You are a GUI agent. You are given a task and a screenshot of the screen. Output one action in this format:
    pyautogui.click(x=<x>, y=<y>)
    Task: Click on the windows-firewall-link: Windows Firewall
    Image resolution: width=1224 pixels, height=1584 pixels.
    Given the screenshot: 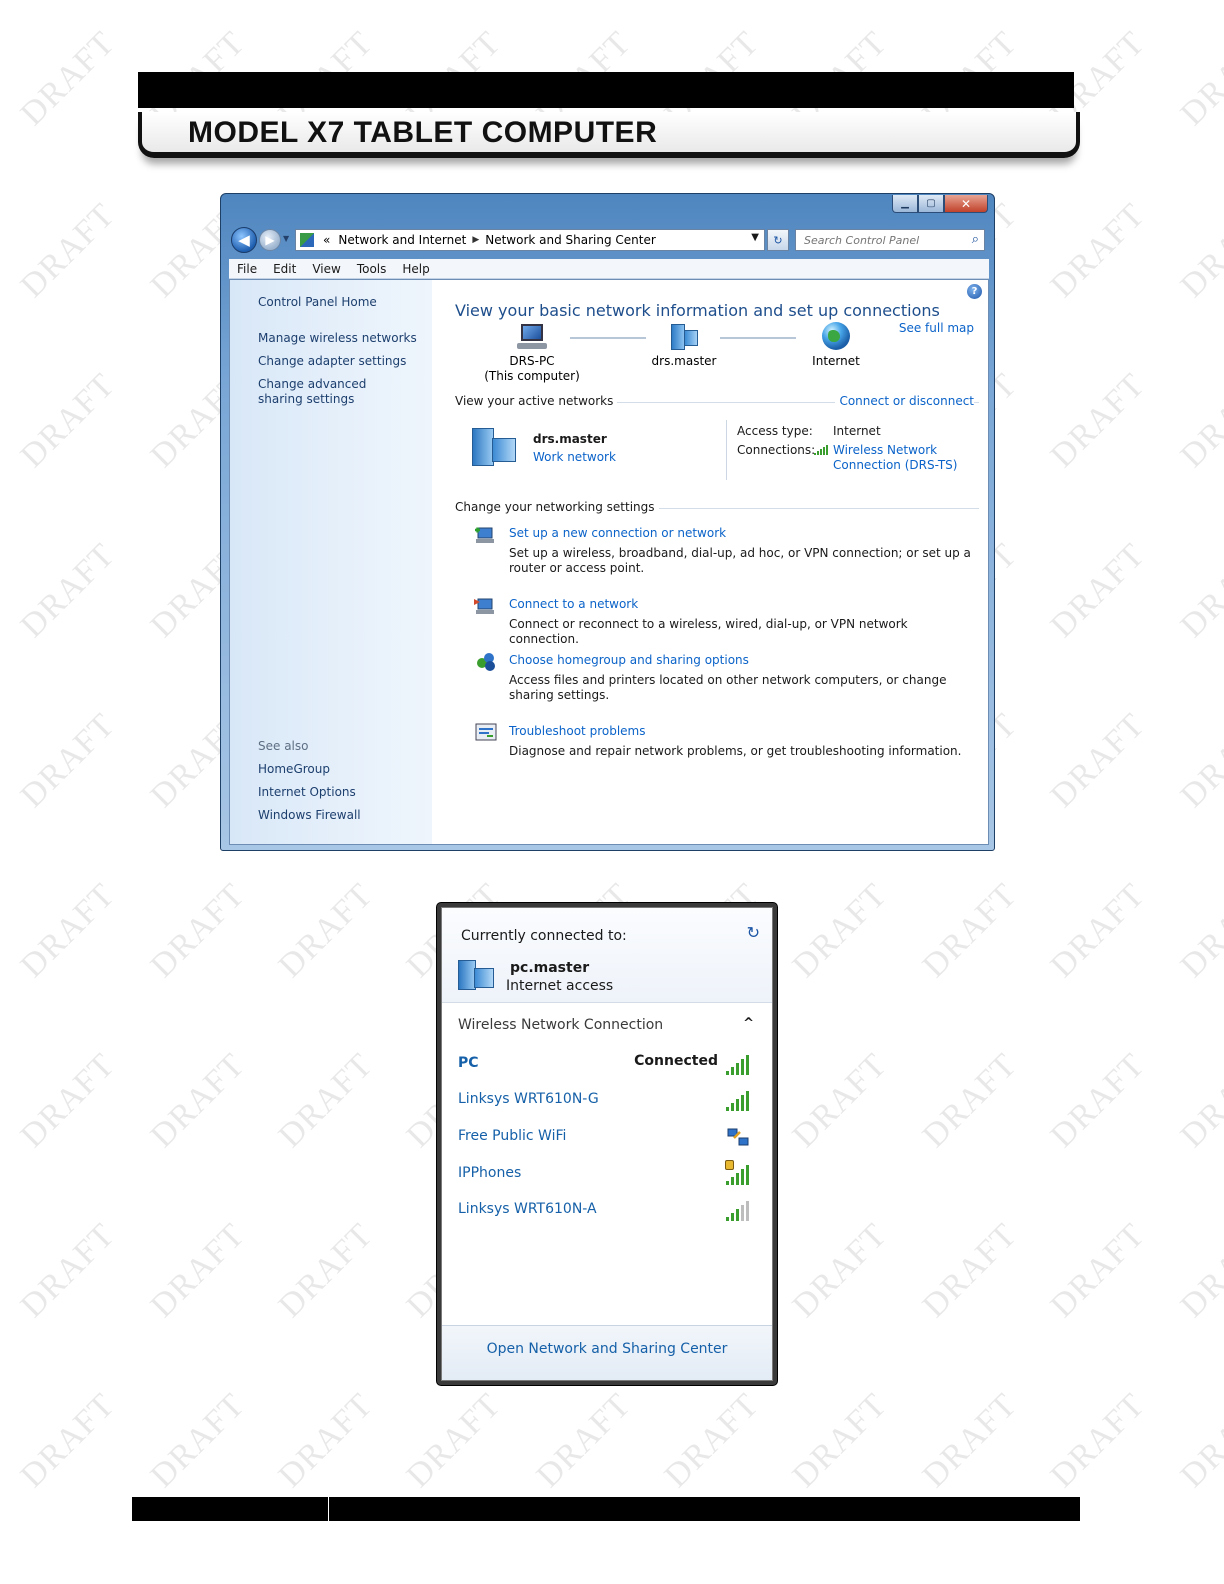 What is the action you would take?
    pyautogui.click(x=343, y=815)
    